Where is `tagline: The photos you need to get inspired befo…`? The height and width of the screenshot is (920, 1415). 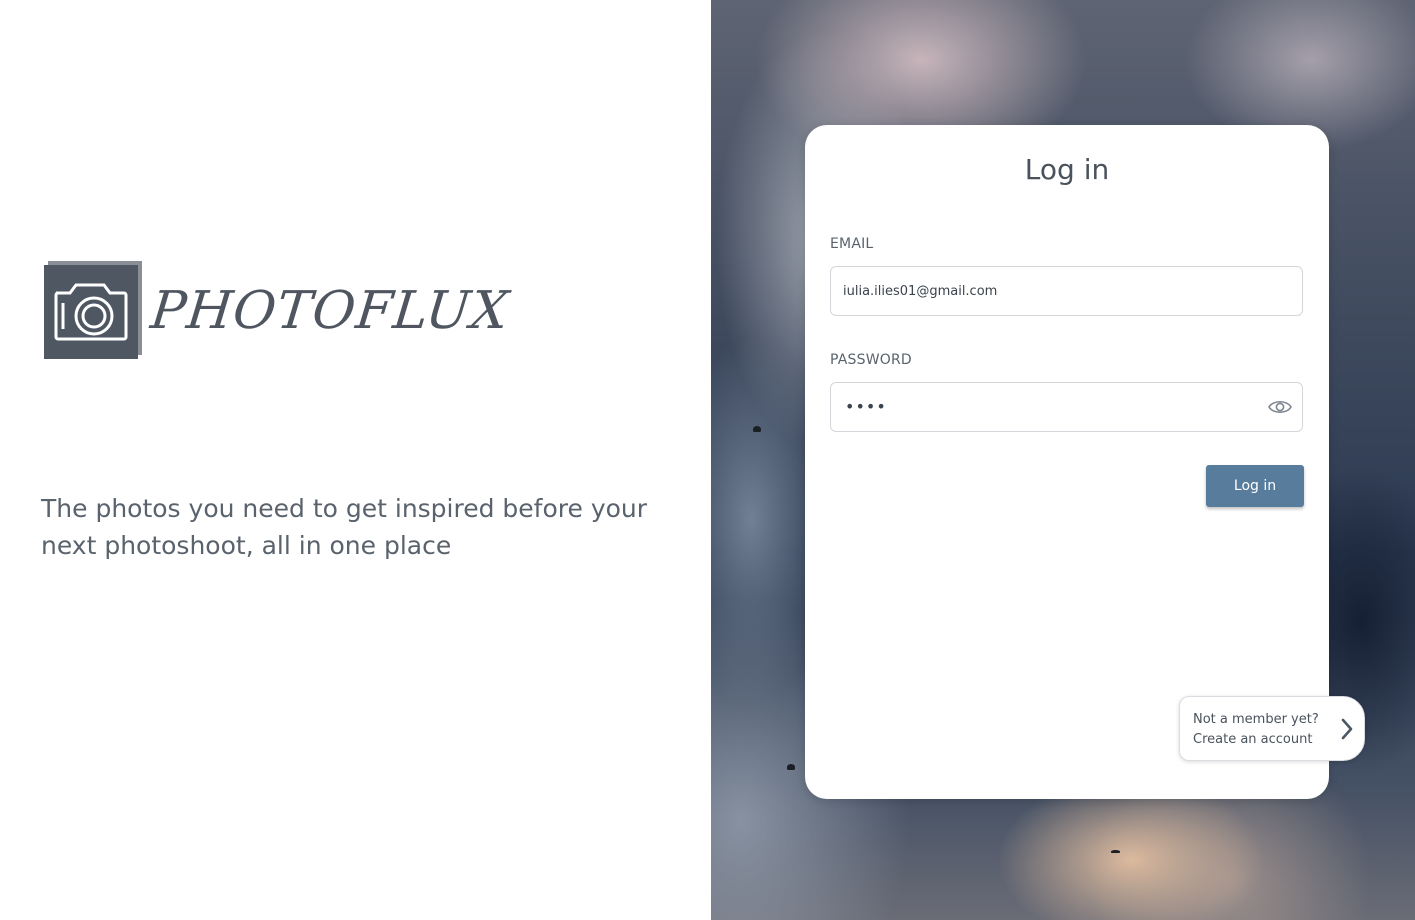 tagline: The photos you need to get inspired befo… is located at coordinates (344, 527).